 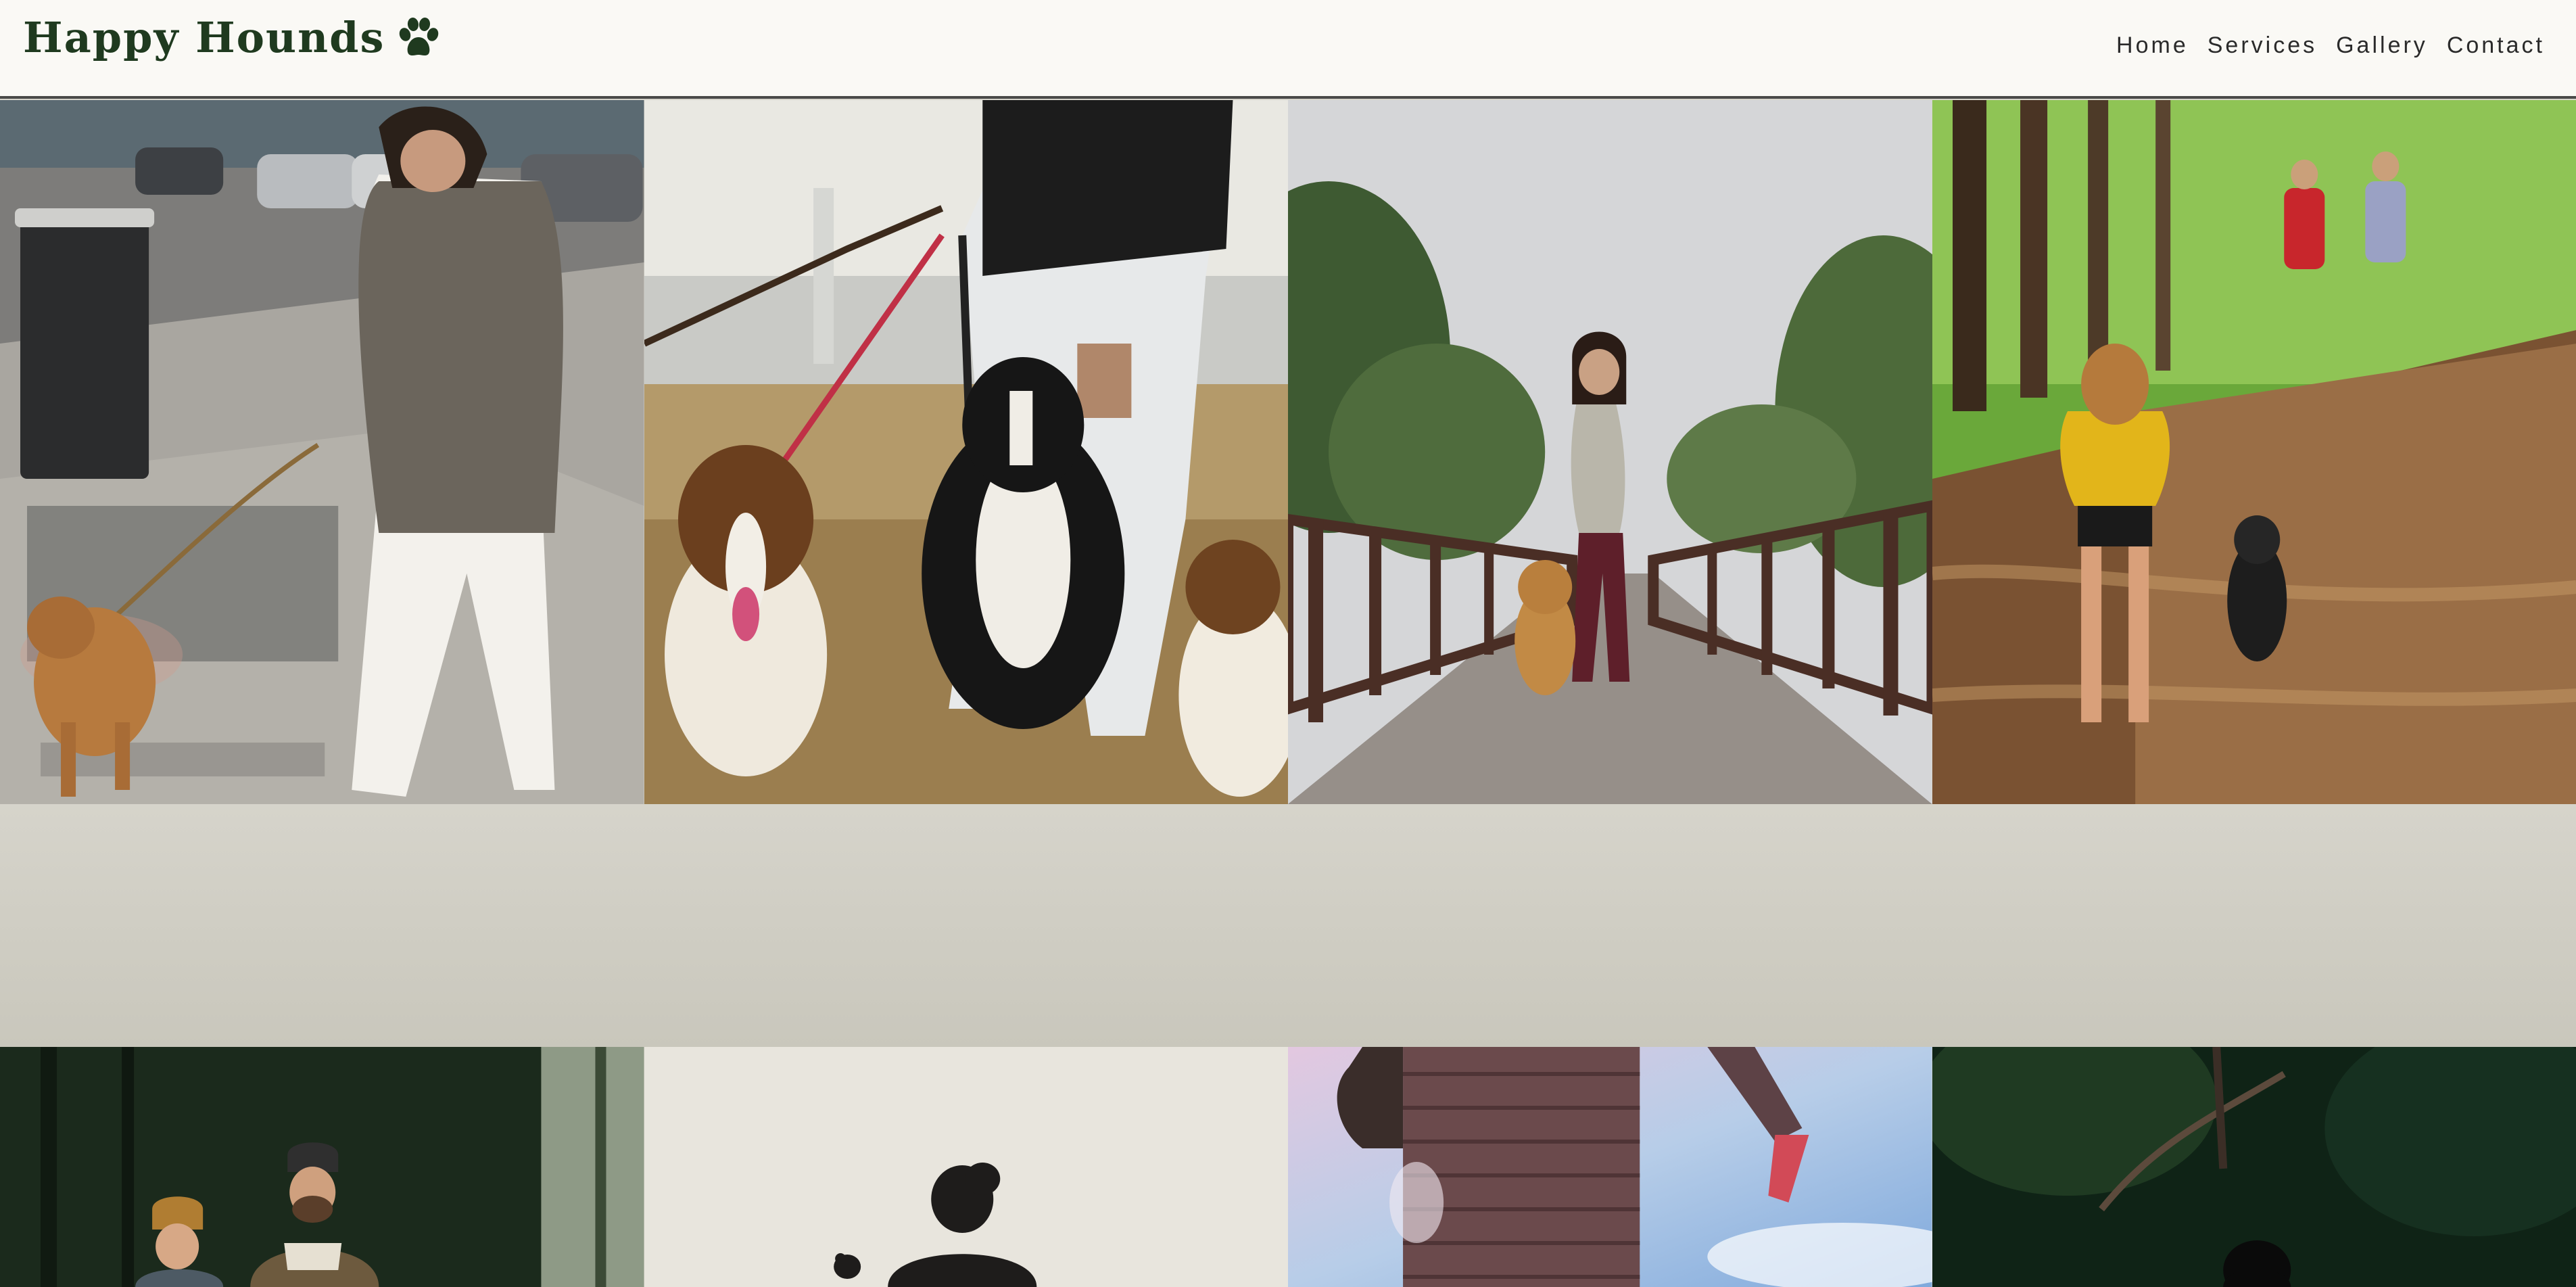 I want to click on photo-collies-on-leash-icon, so click(x=966, y=452).